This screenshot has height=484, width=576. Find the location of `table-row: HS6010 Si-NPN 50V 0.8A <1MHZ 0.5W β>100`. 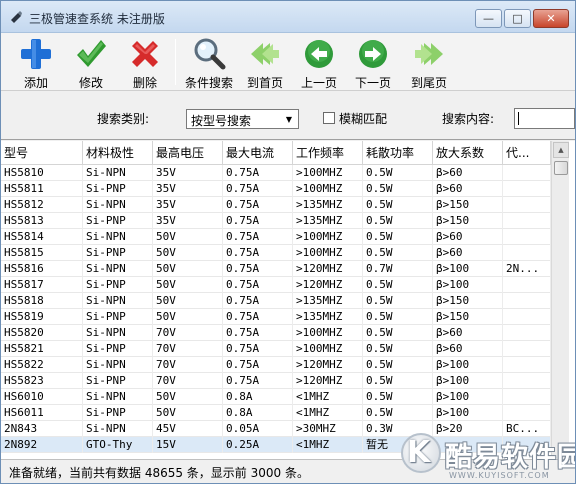

table-row: HS6010 Si-NPN 50V 0.8A <1MHZ 0.5W β>100 is located at coordinates (276, 397).